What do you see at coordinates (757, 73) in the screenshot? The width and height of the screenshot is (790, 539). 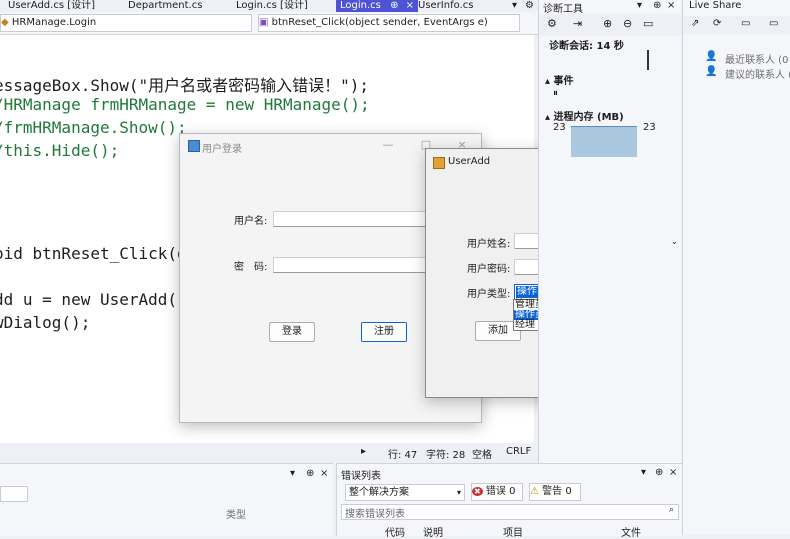 I see `suggested-contacts: 建议的联系人 (` at bounding box center [757, 73].